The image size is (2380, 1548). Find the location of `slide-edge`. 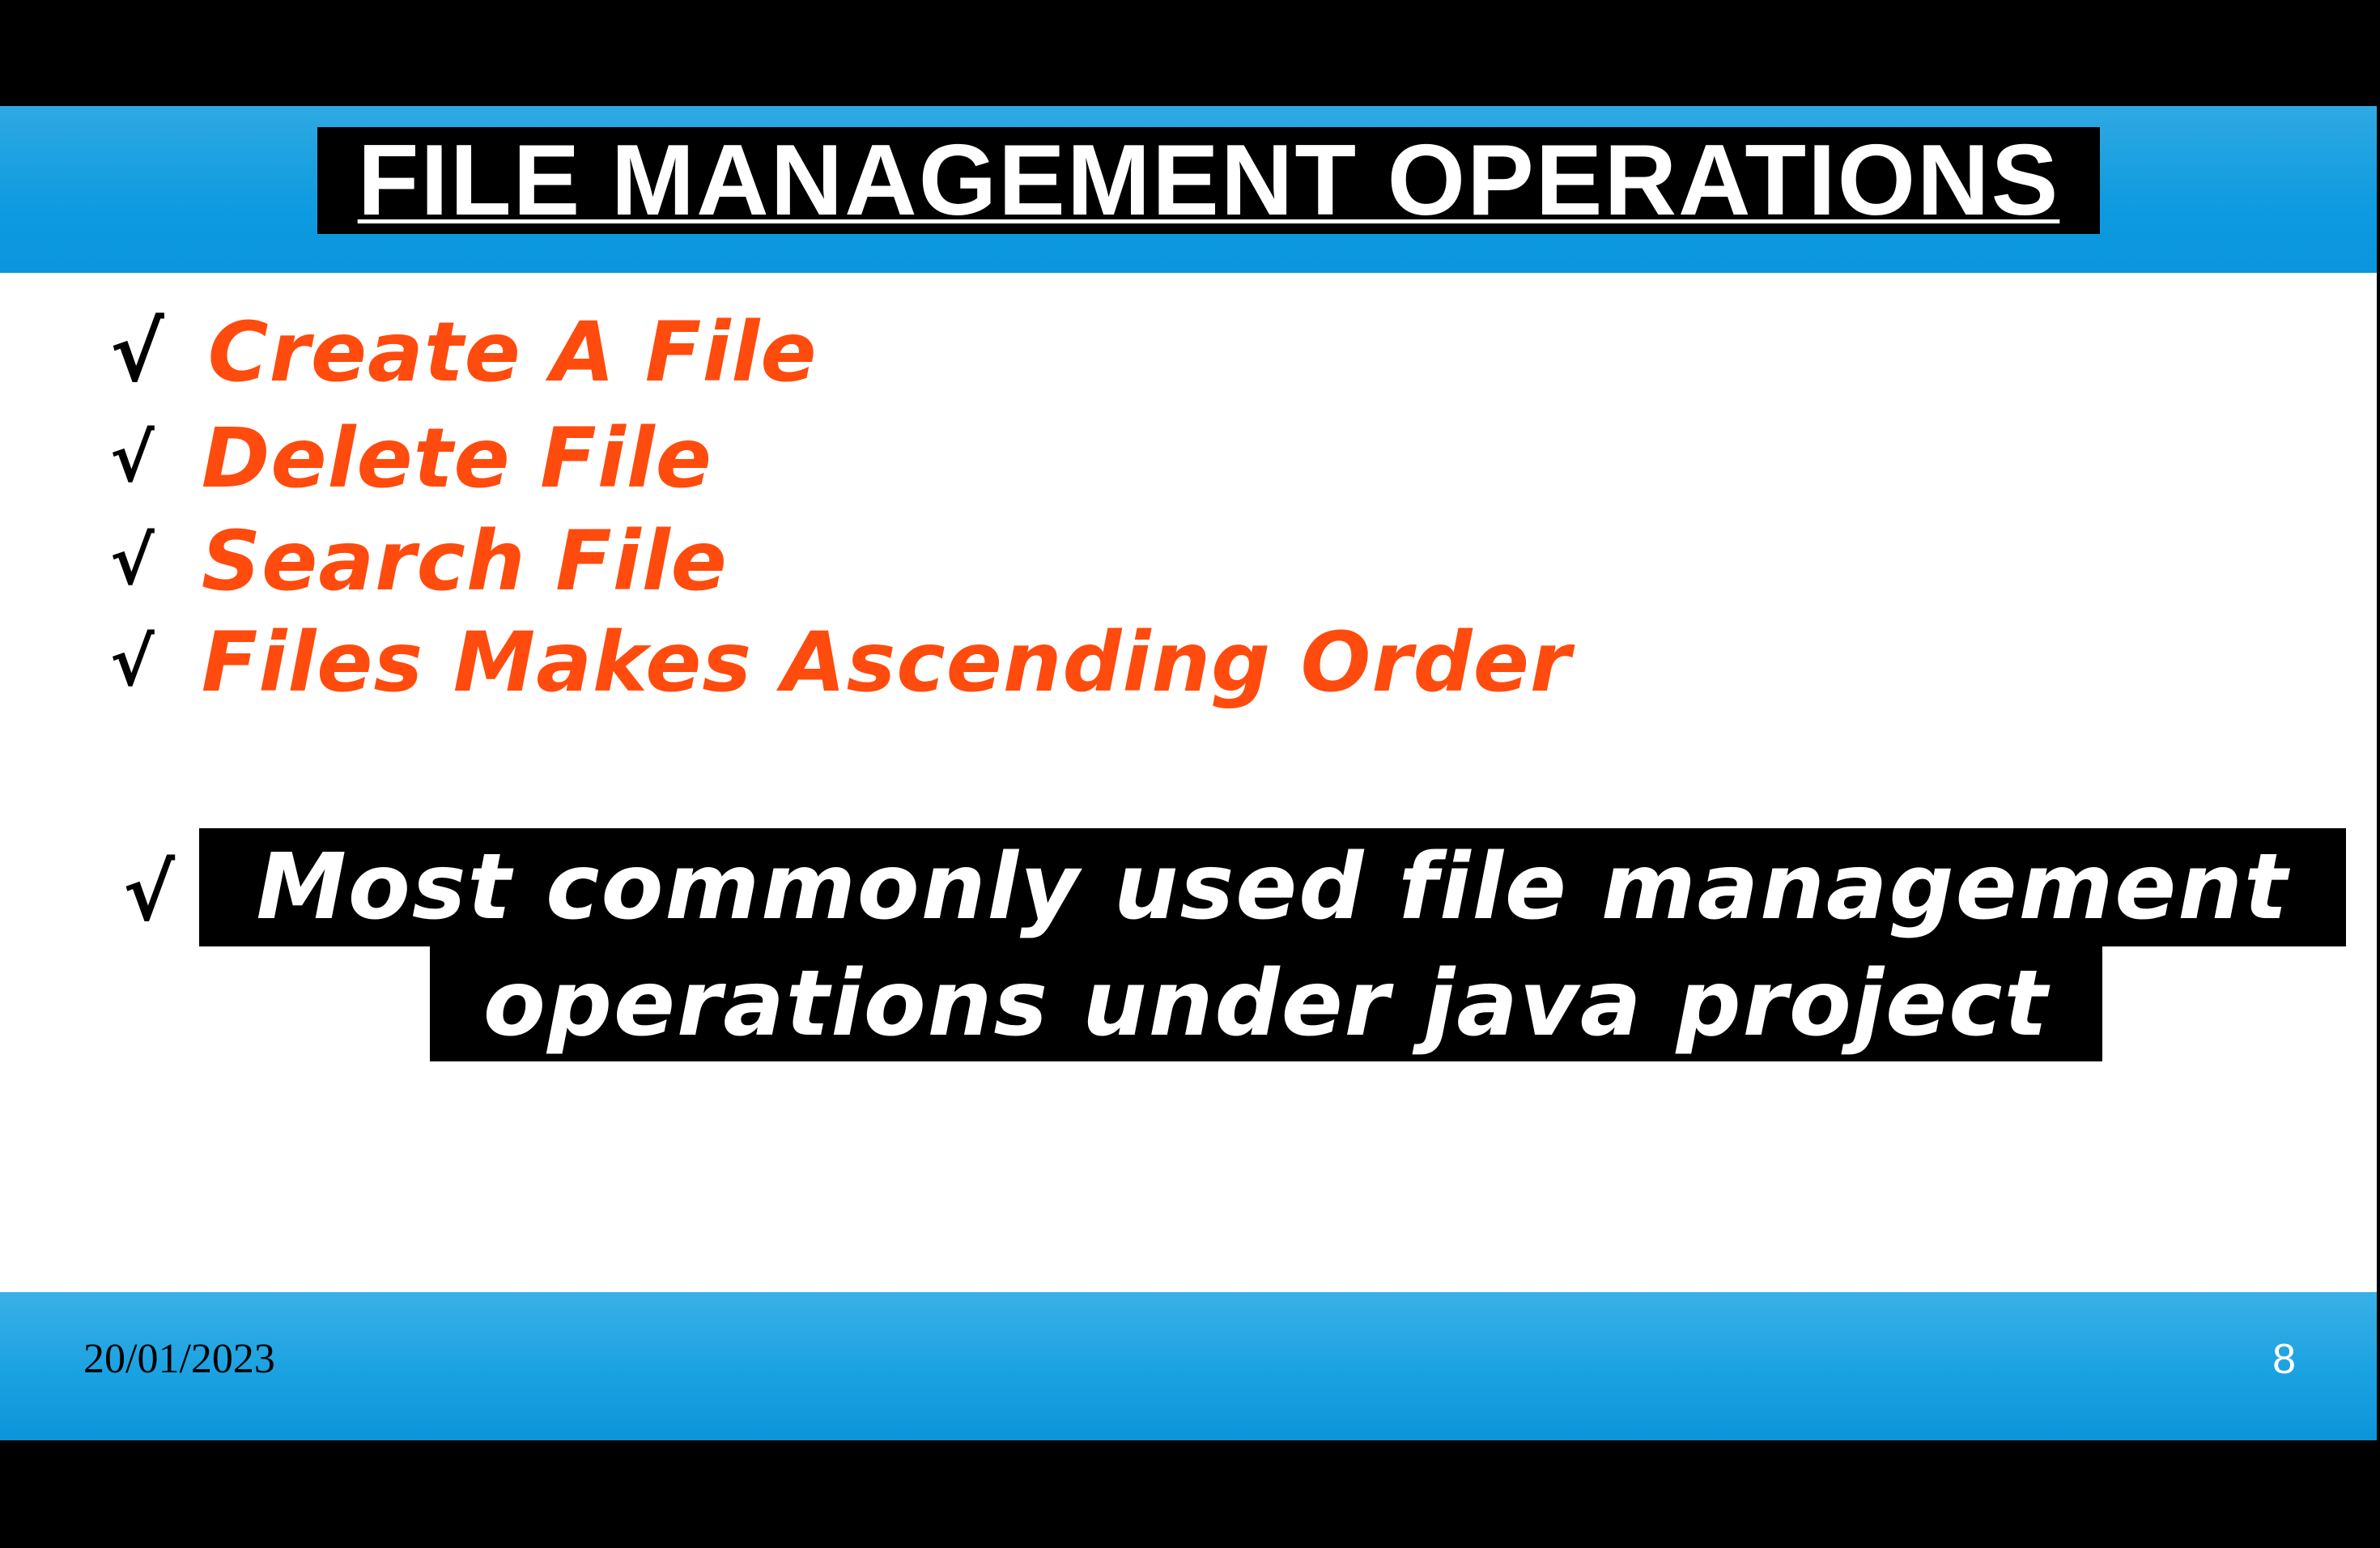

slide-edge is located at coordinates (2379, 773).